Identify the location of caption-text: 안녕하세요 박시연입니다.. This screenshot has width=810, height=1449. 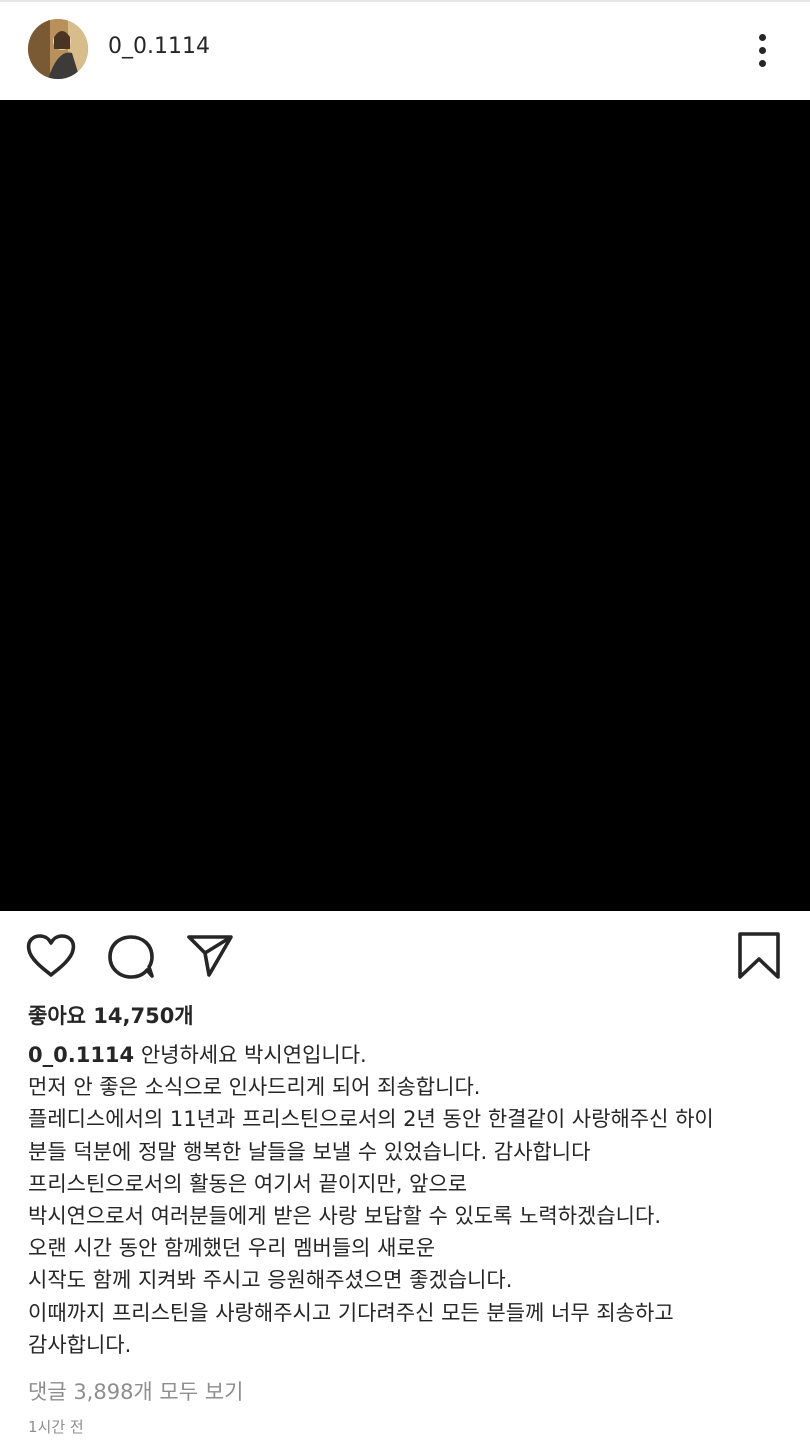
(250, 1055).